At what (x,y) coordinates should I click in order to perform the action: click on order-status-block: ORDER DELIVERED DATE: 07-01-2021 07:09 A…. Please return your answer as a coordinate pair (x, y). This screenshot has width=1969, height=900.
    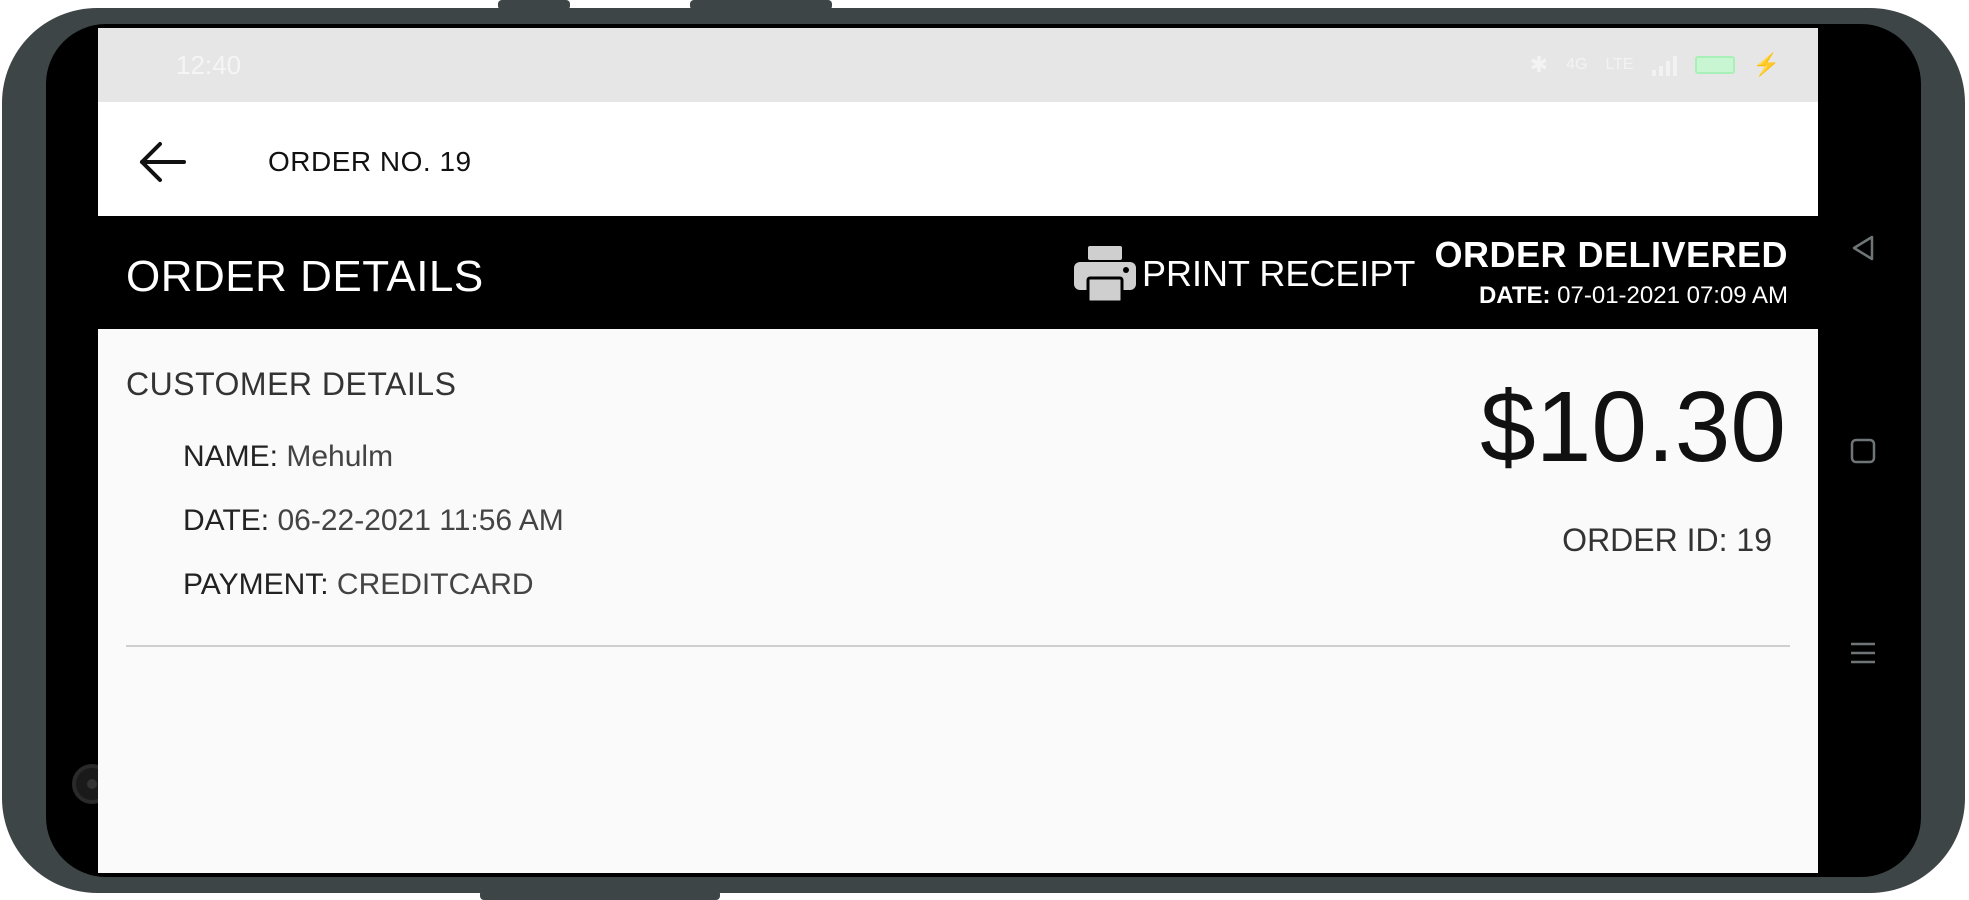
    Looking at the image, I should click on (1611, 272).